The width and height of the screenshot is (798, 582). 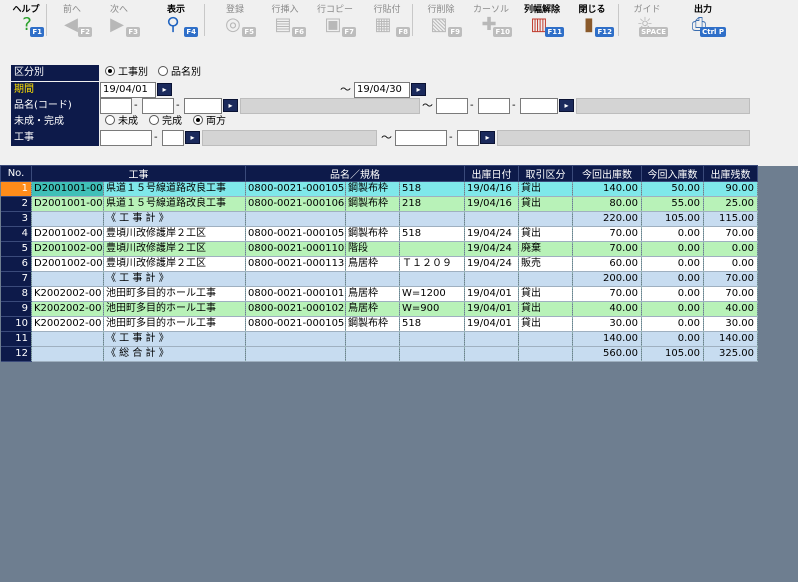 I want to click on table-row: 12 《 総 合 計 》 560.00 105.00 325.00, so click(x=379, y=354).